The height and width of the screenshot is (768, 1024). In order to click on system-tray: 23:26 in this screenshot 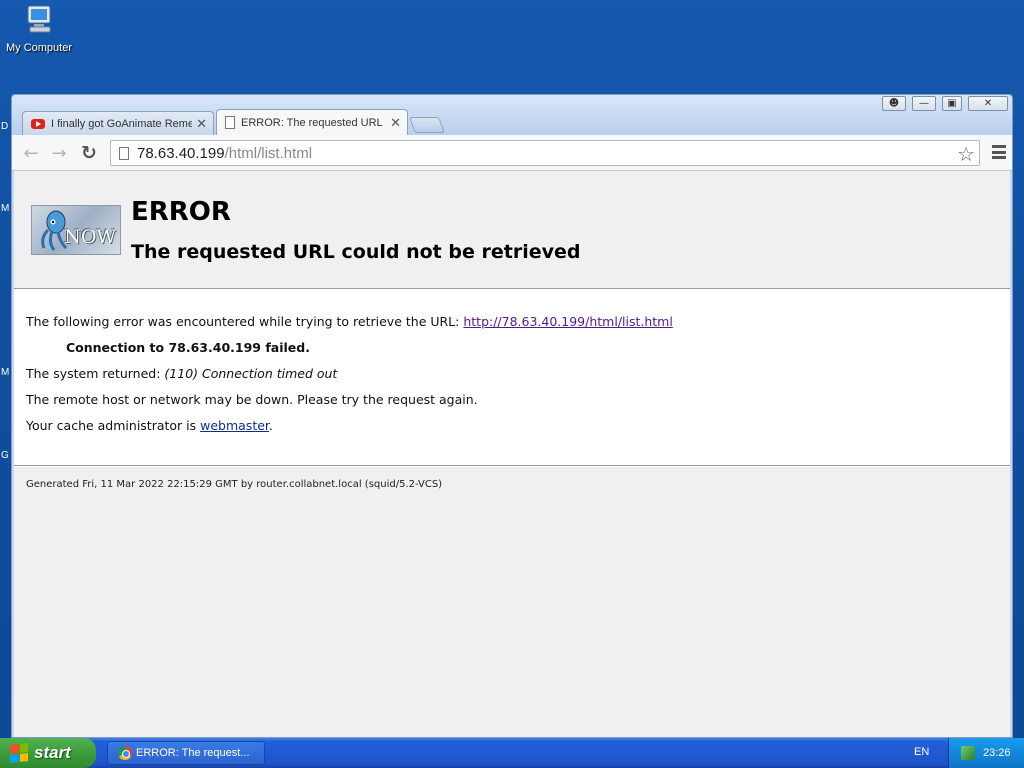, I will do `click(986, 753)`.